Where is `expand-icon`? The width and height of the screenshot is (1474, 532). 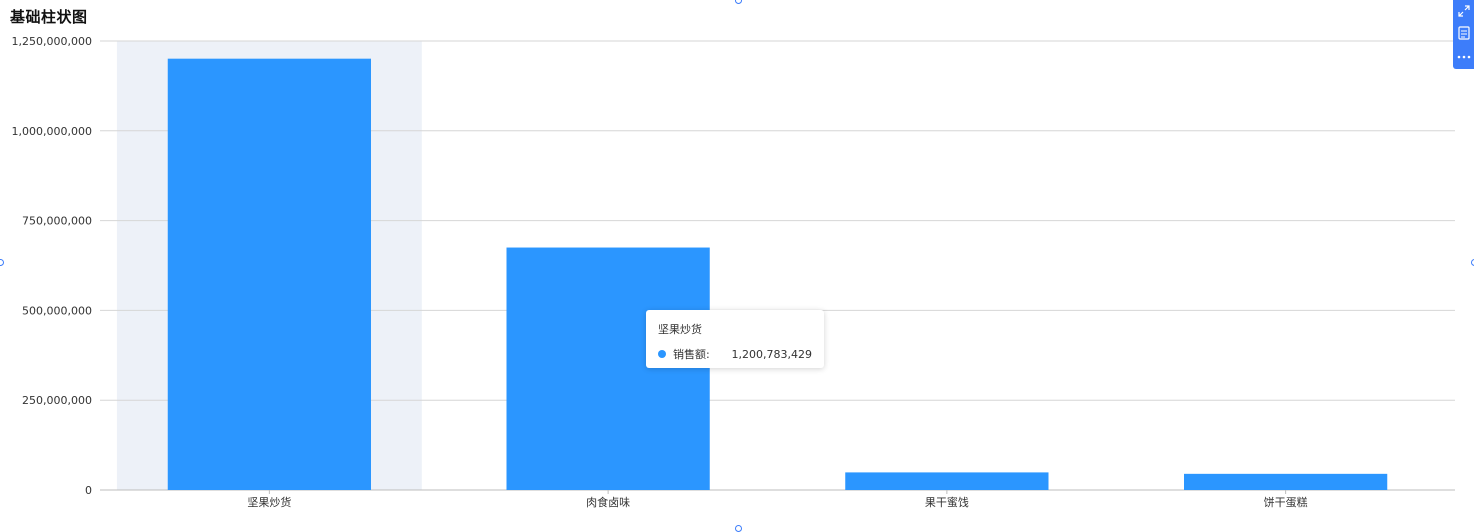 expand-icon is located at coordinates (1463, 10).